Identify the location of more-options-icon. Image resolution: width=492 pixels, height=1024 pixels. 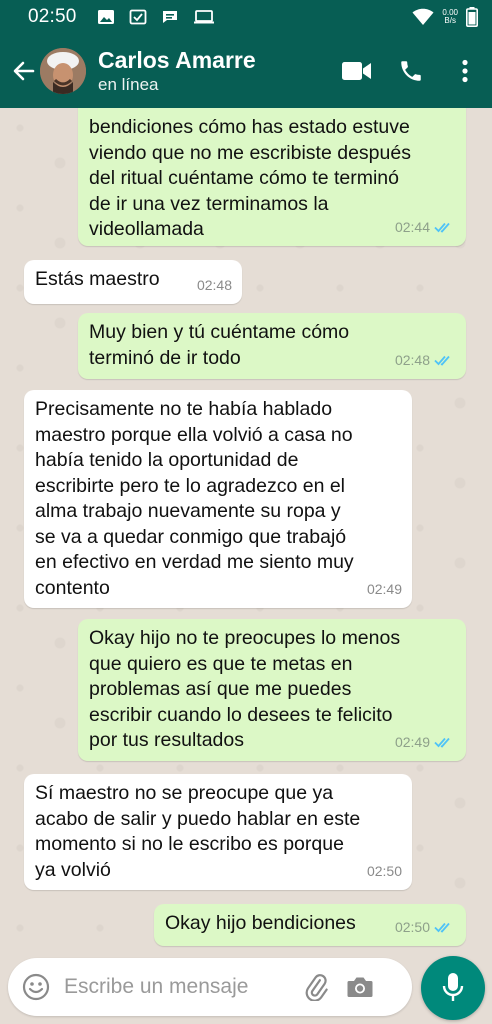
(465, 71).